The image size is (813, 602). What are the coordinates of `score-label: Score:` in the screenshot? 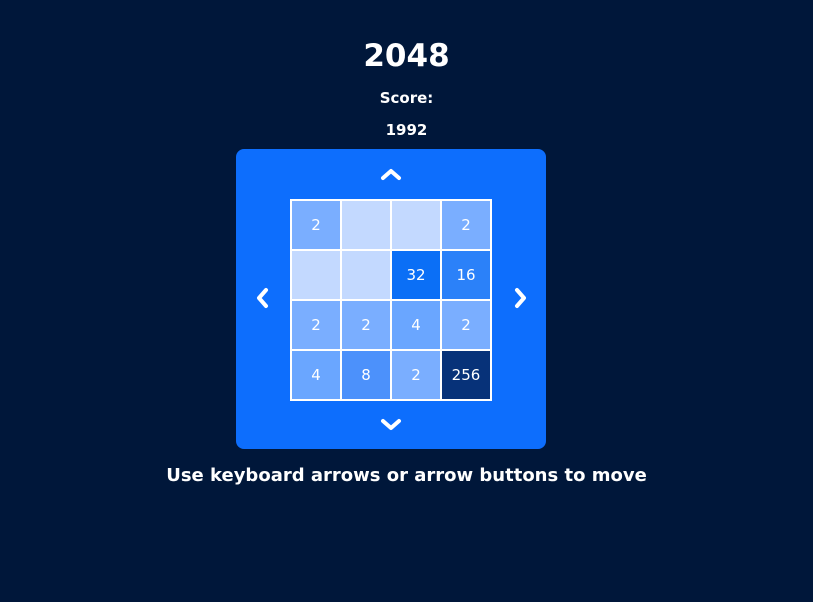 It's located at (406, 98).